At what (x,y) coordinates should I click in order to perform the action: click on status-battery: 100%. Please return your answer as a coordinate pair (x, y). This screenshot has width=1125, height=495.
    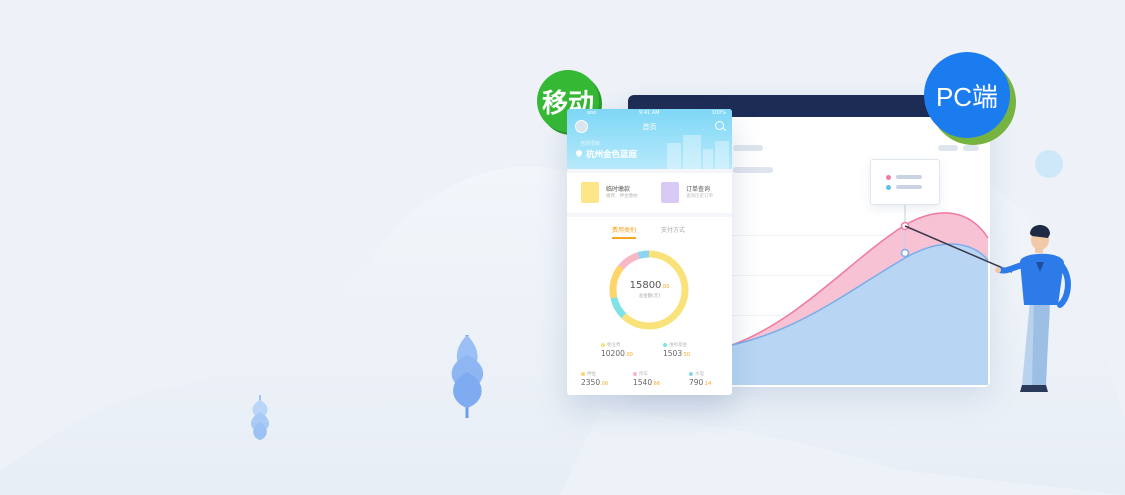
    Looking at the image, I should click on (718, 113).